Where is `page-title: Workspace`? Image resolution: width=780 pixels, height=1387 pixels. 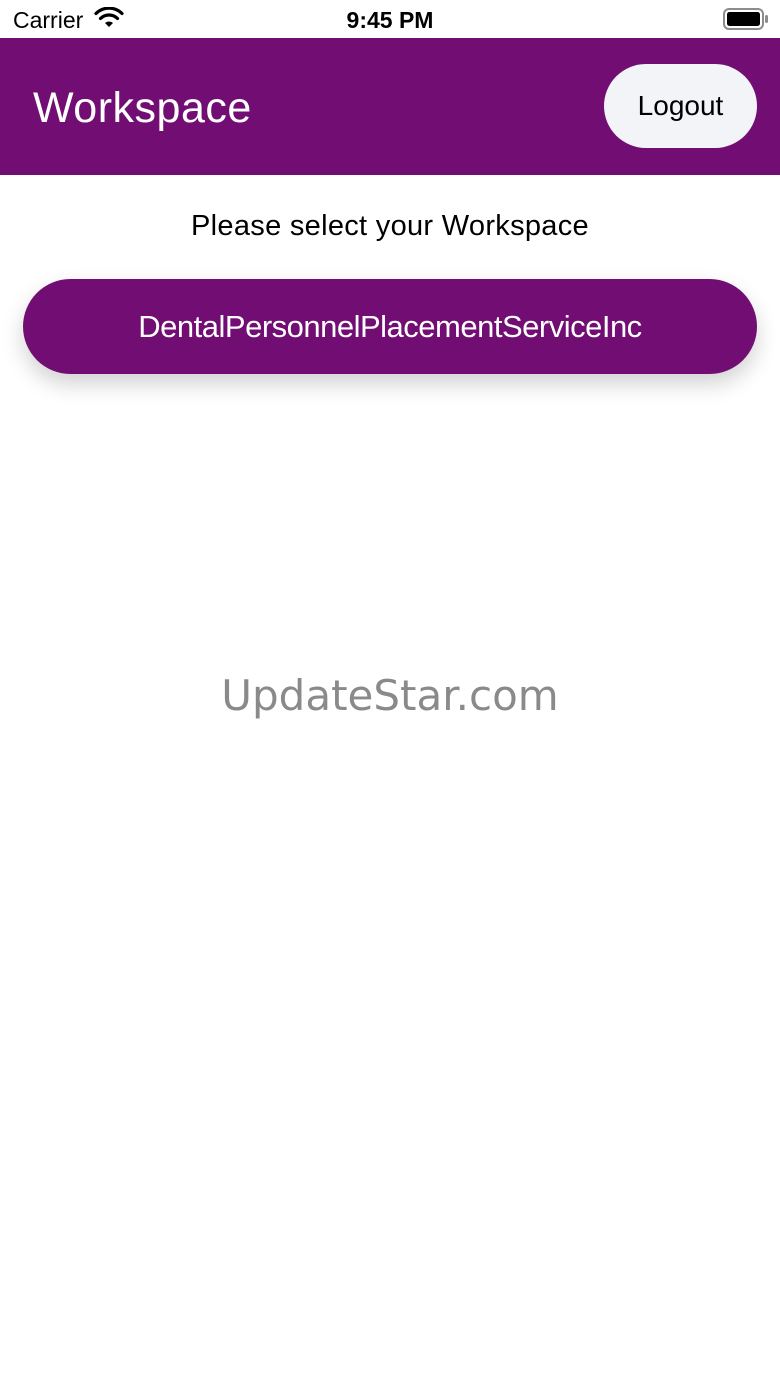 page-title: Workspace is located at coordinates (142, 108).